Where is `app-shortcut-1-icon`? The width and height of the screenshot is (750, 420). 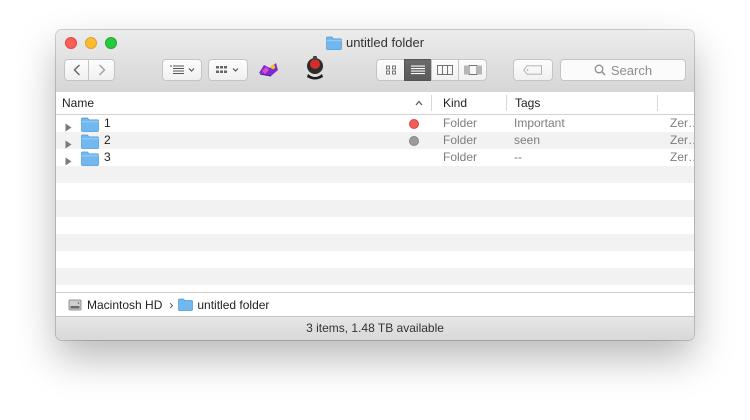
app-shortcut-1-icon is located at coordinates (268, 69).